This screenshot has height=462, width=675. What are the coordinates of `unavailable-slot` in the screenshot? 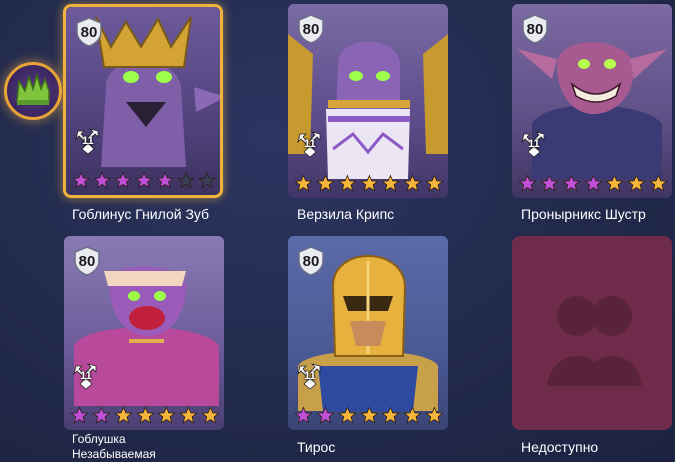 It's located at (592, 333).